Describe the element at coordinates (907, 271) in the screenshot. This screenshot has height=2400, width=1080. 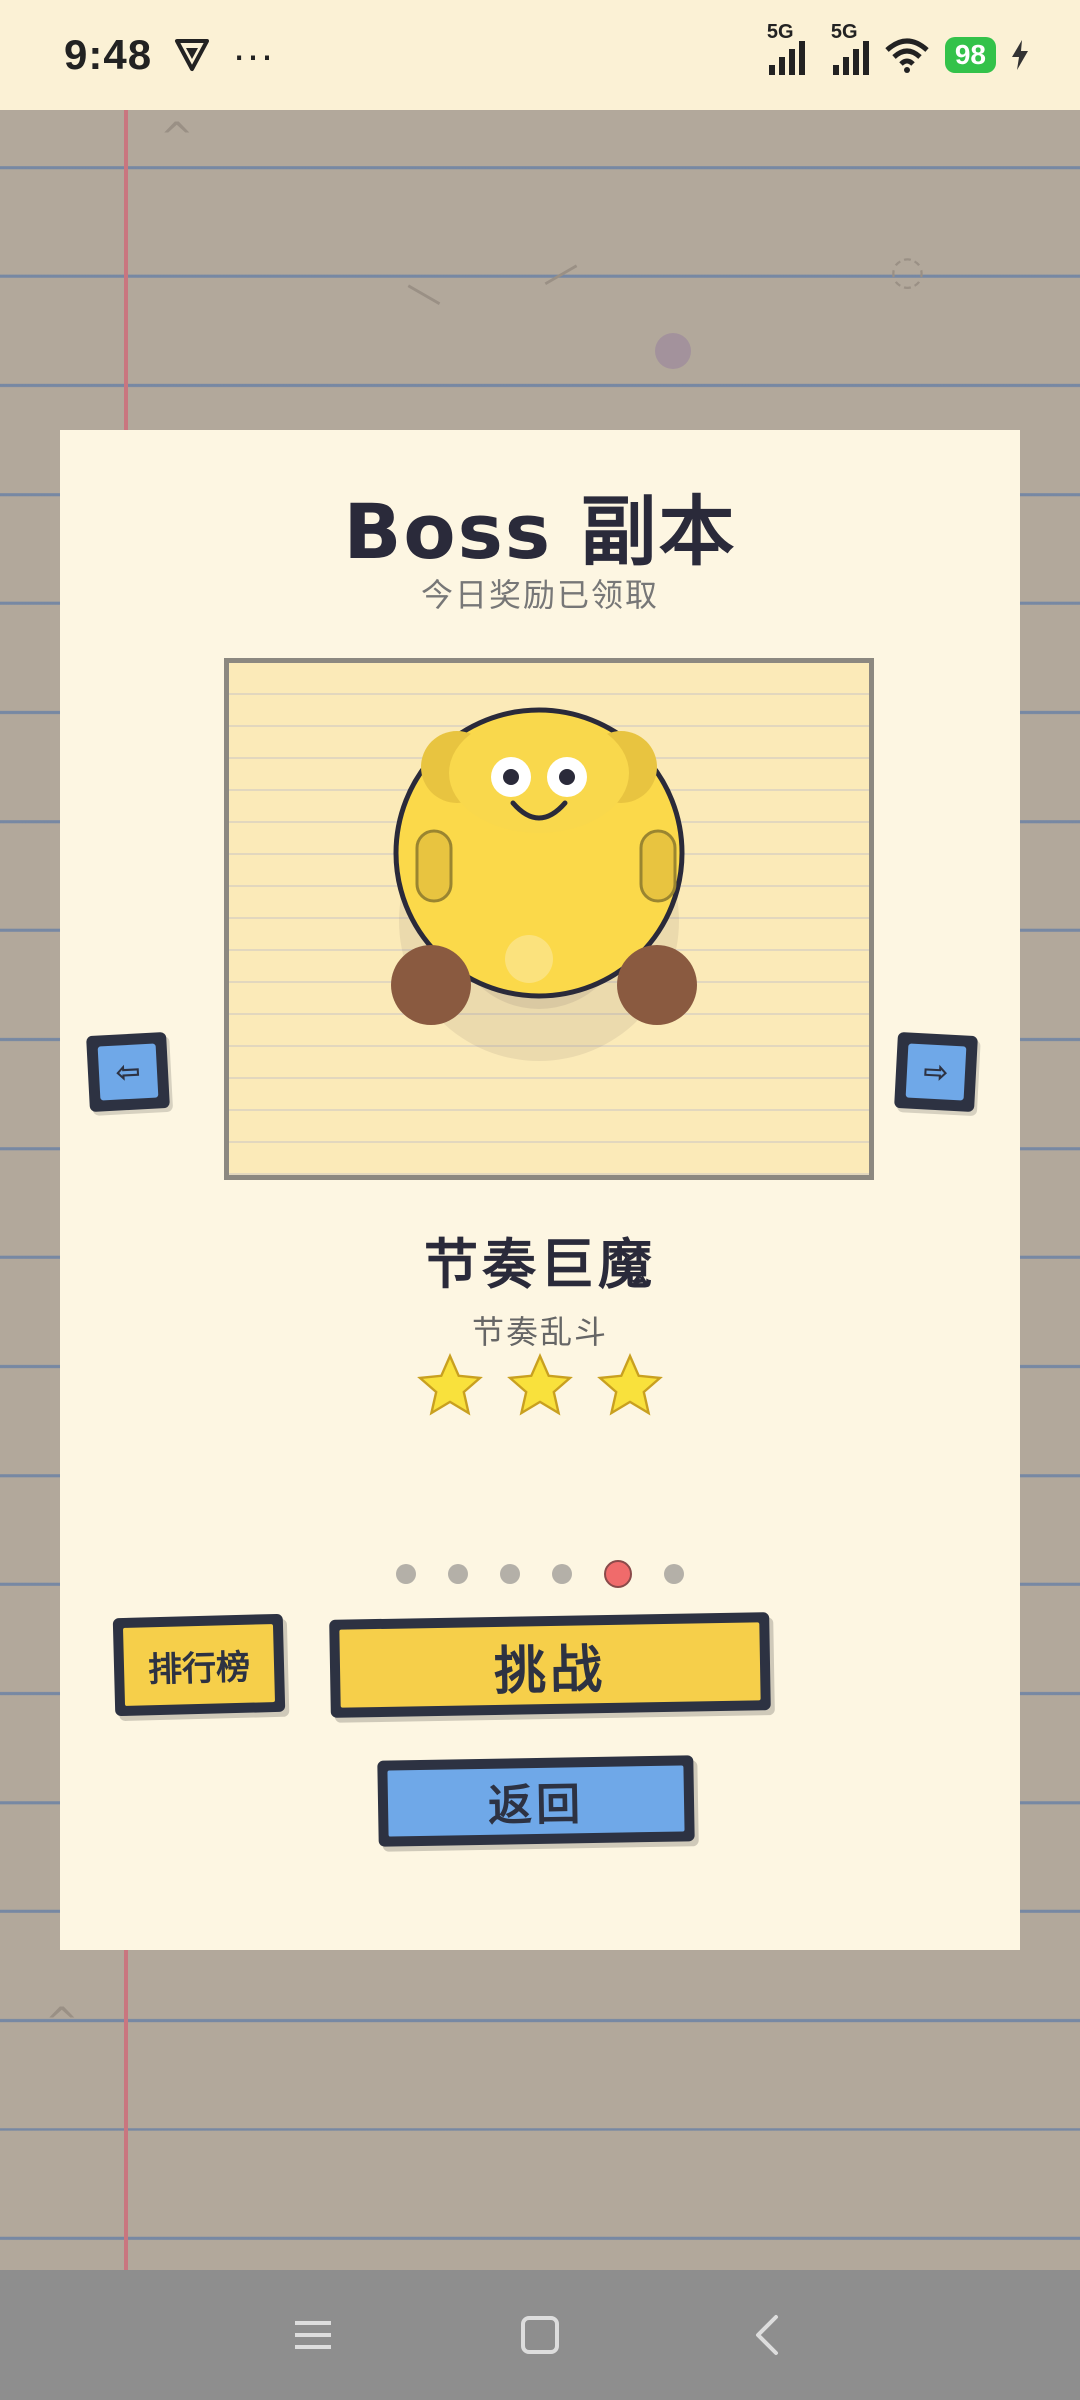
I see `doodle-circle: ◌` at that location.